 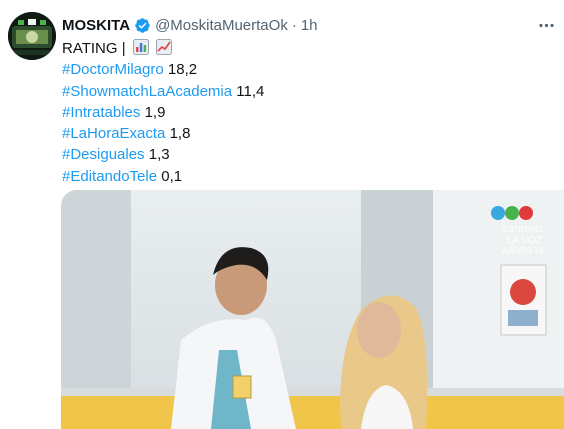 What do you see at coordinates (159, 155) in the screenshot?
I see `rating-value: 1,3` at bounding box center [159, 155].